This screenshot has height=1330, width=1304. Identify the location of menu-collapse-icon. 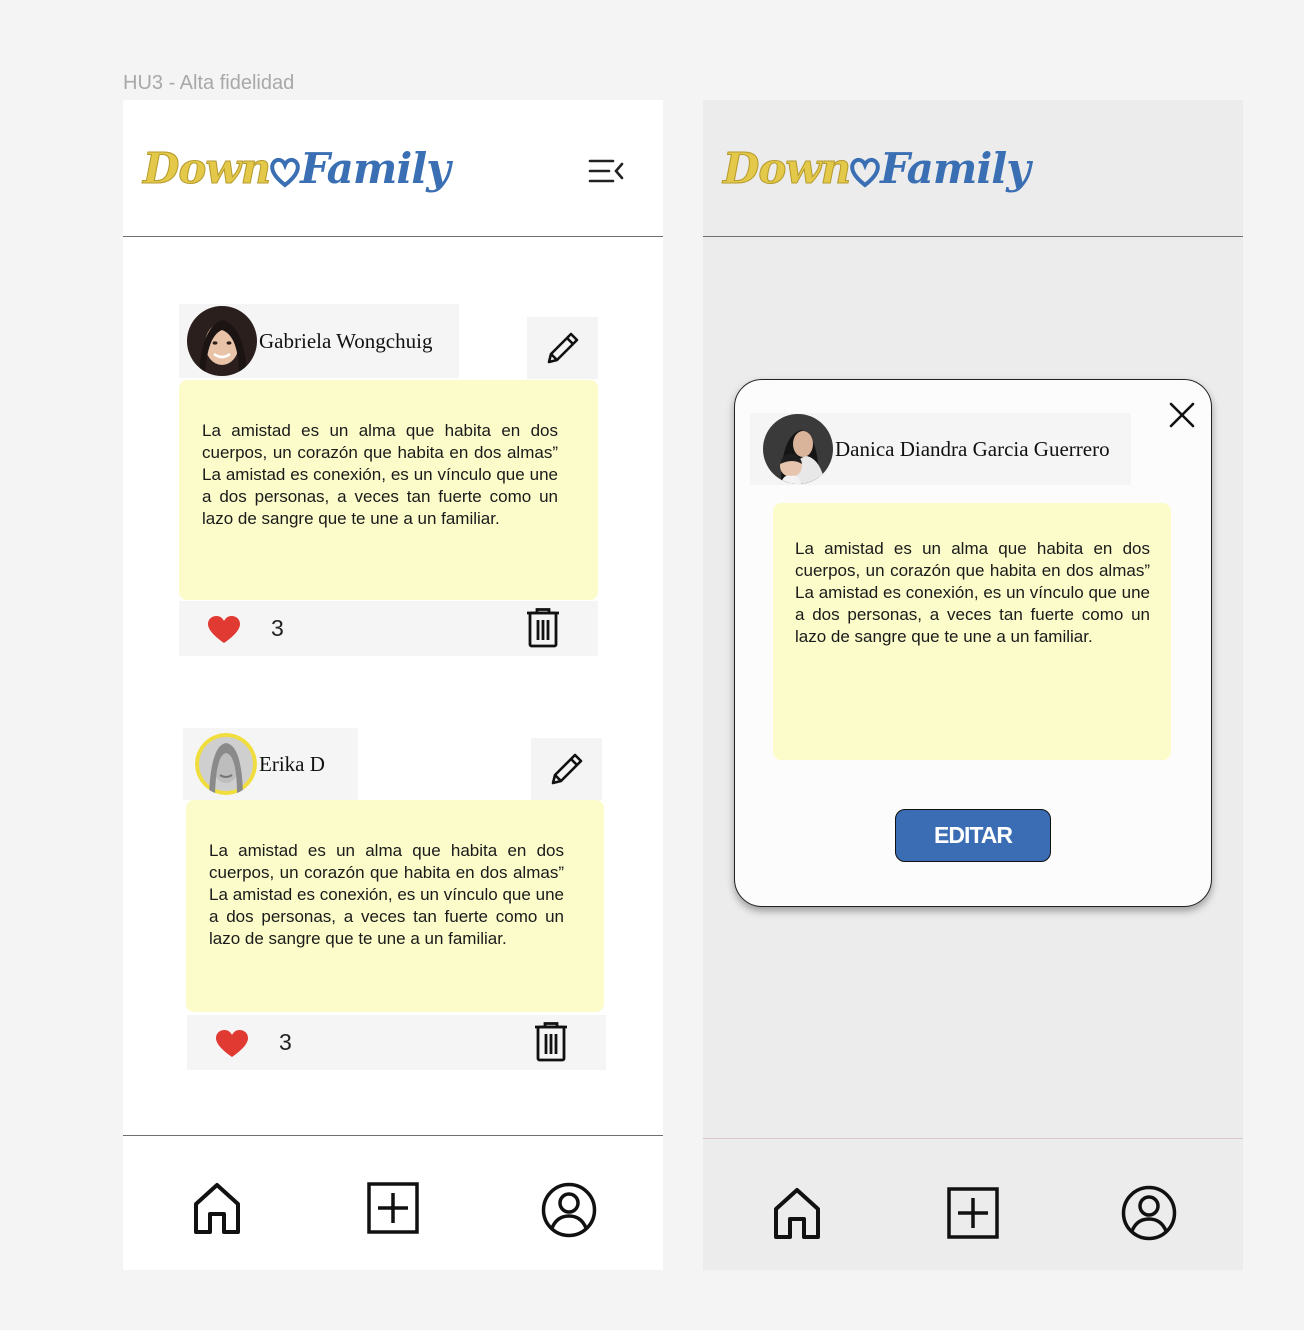
(606, 171).